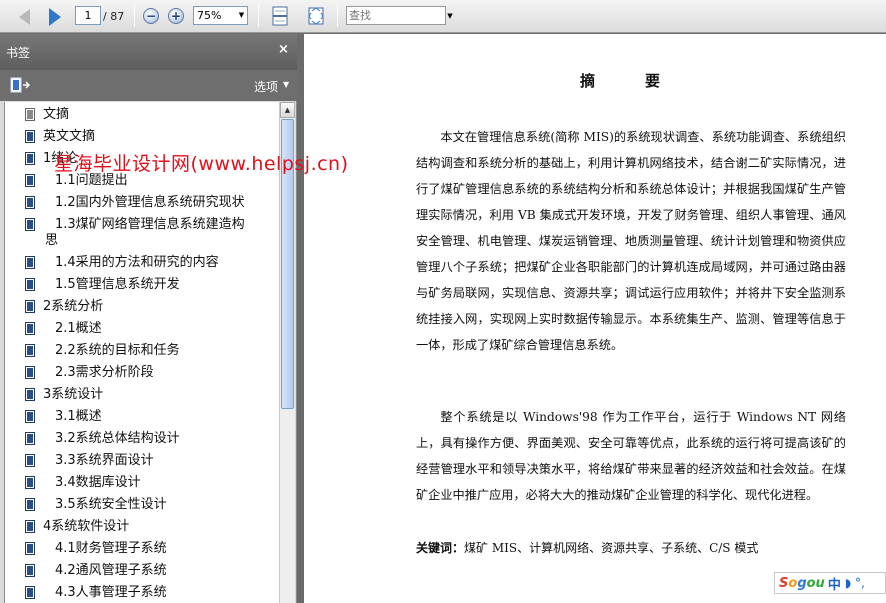 Image resolution: width=886 pixels, height=603 pixels. I want to click on ime-logo-ou: ou, so click(815, 583).